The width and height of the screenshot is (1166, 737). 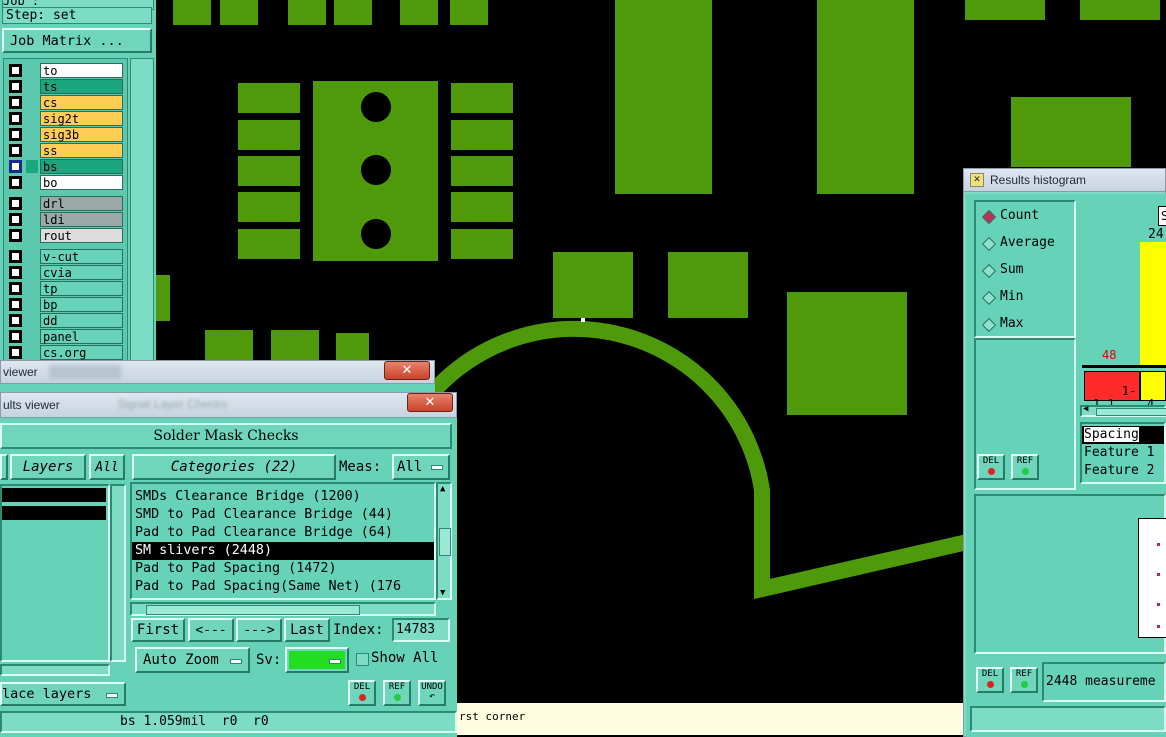 I want to click on layers-vscroll, so click(x=118, y=573).